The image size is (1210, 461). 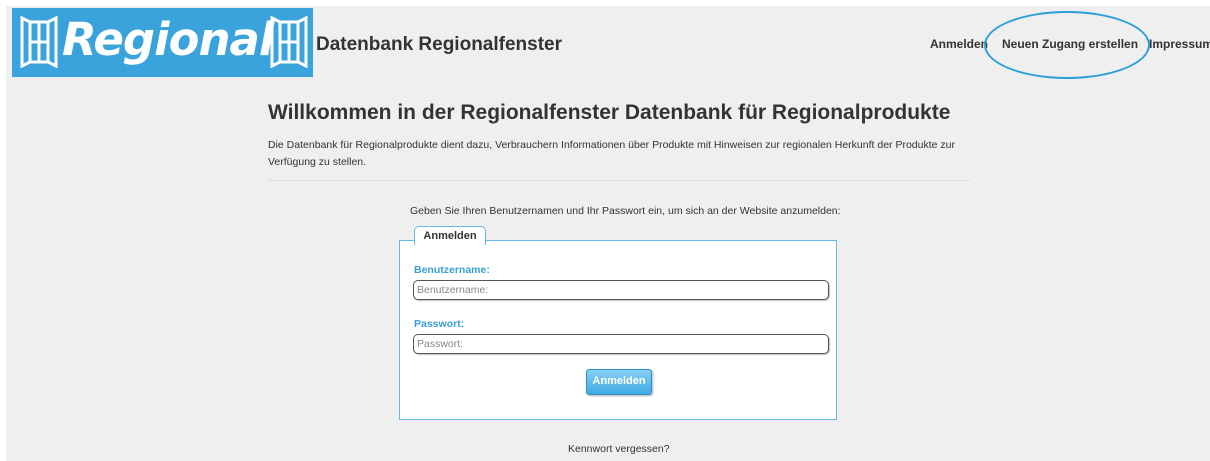 I want to click on divider, so click(x=619, y=180).